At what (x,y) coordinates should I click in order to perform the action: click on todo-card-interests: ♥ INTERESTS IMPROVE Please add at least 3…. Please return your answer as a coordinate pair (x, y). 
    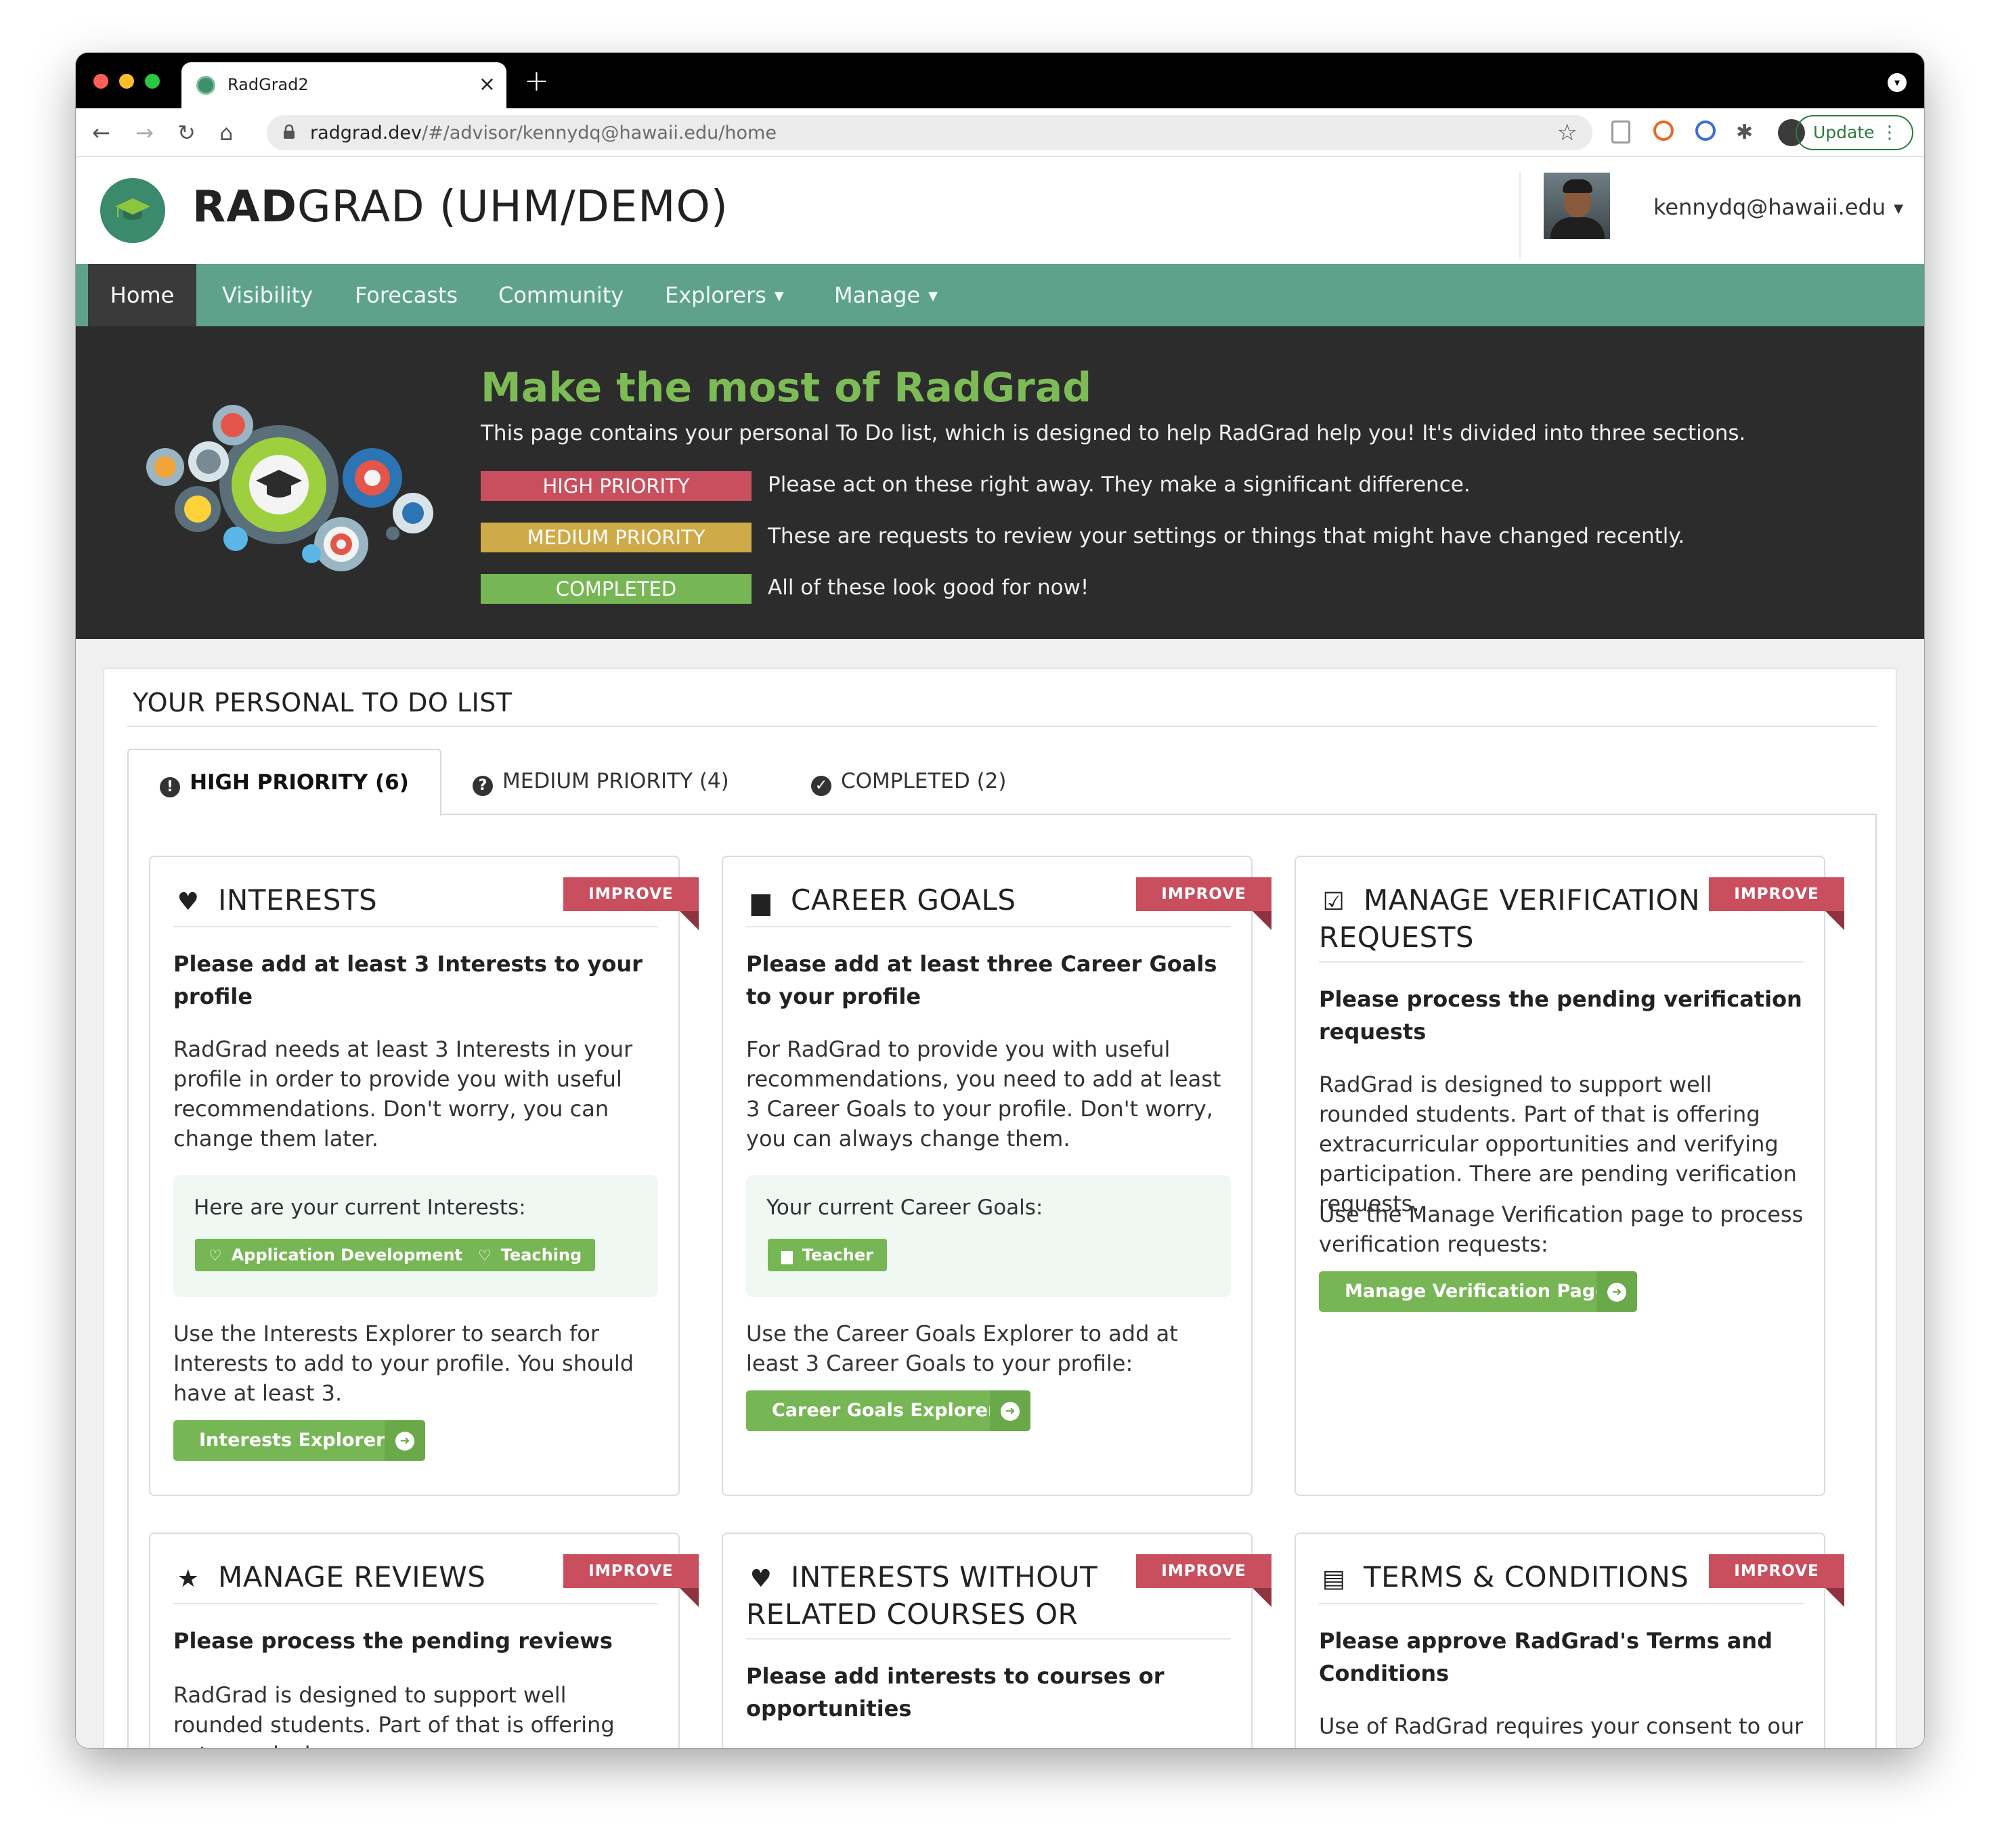
    Looking at the image, I should click on (424, 1176).